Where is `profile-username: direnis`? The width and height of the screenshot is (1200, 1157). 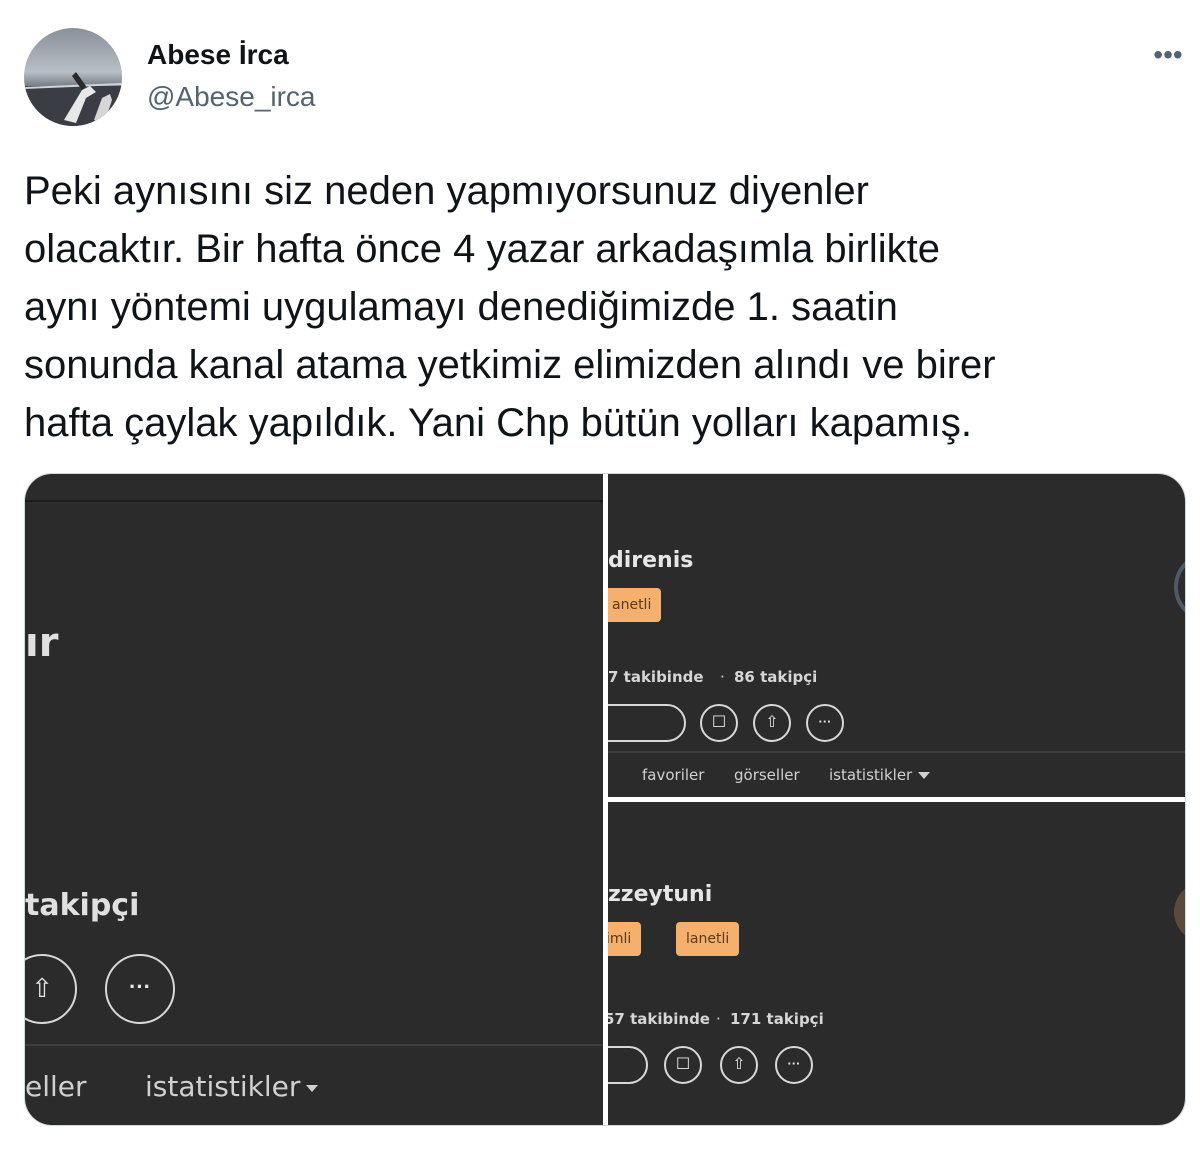
profile-username: direnis is located at coordinates (651, 560).